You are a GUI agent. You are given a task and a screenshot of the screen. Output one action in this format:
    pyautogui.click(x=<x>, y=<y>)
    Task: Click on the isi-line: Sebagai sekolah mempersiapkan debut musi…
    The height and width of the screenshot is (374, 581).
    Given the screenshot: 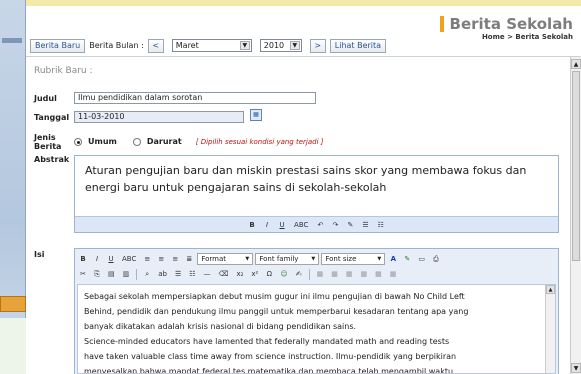 What is the action you would take?
    pyautogui.click(x=274, y=296)
    